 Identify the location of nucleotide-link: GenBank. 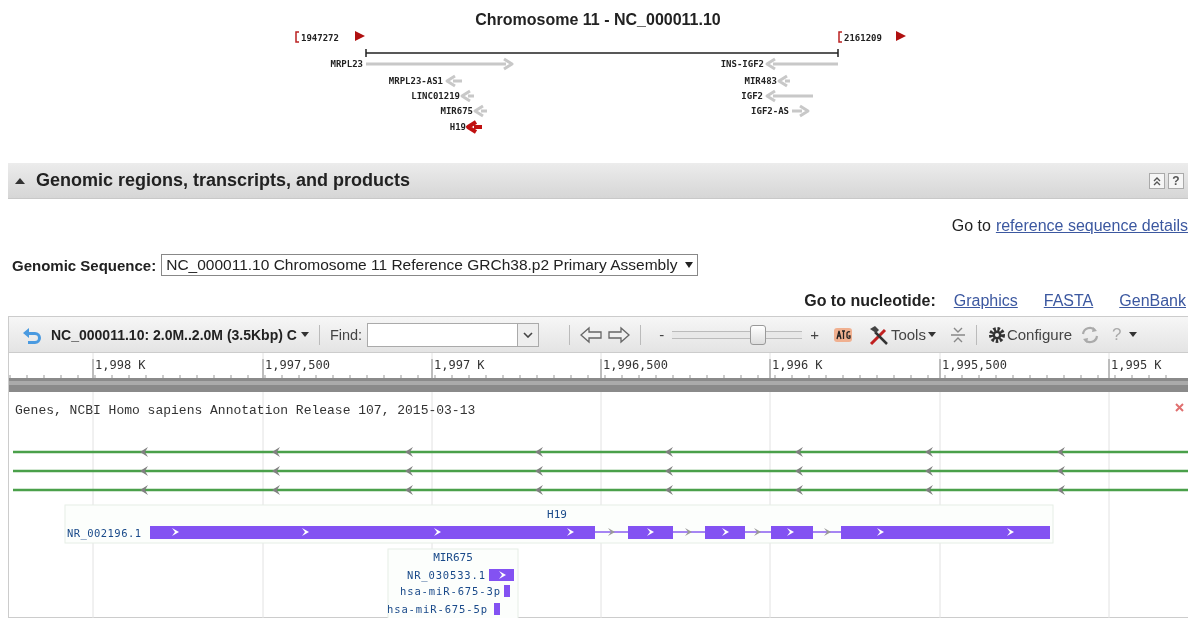
(1152, 301).